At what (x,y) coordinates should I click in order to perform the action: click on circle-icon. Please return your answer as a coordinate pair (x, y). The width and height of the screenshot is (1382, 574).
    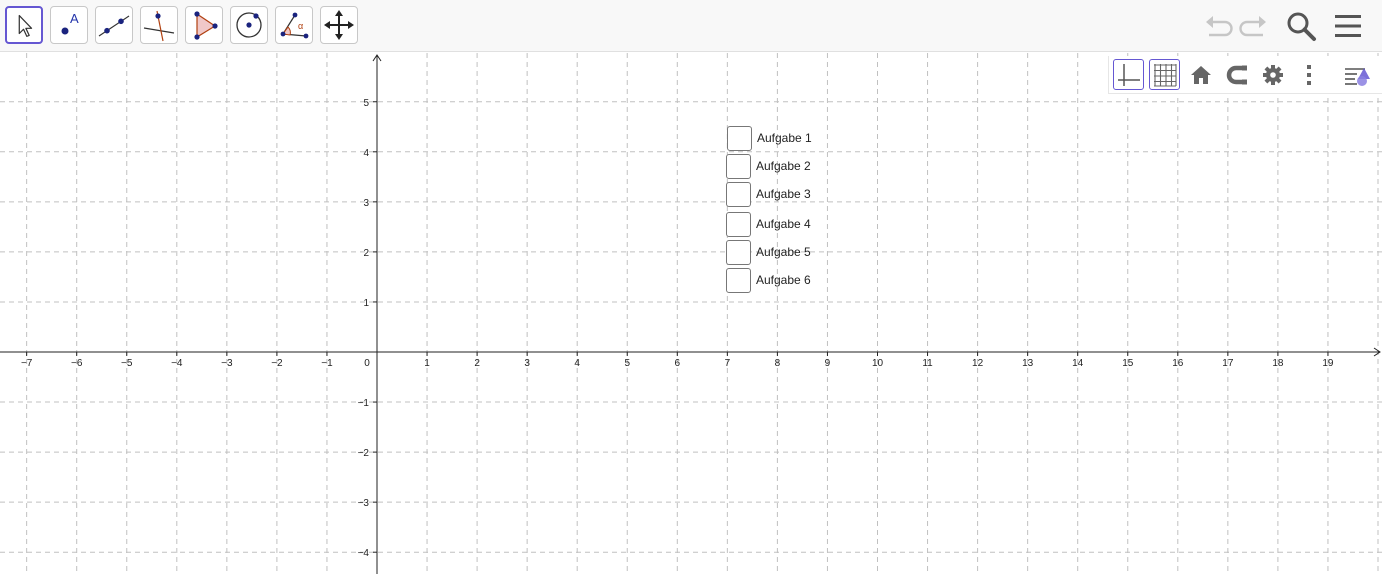
    Looking at the image, I should click on (249, 25).